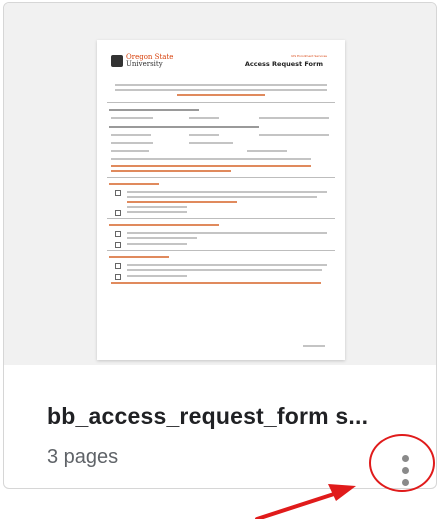 The width and height of the screenshot is (441, 519). What do you see at coordinates (83, 457) in the screenshot?
I see `page-count: 3 pages` at bounding box center [83, 457].